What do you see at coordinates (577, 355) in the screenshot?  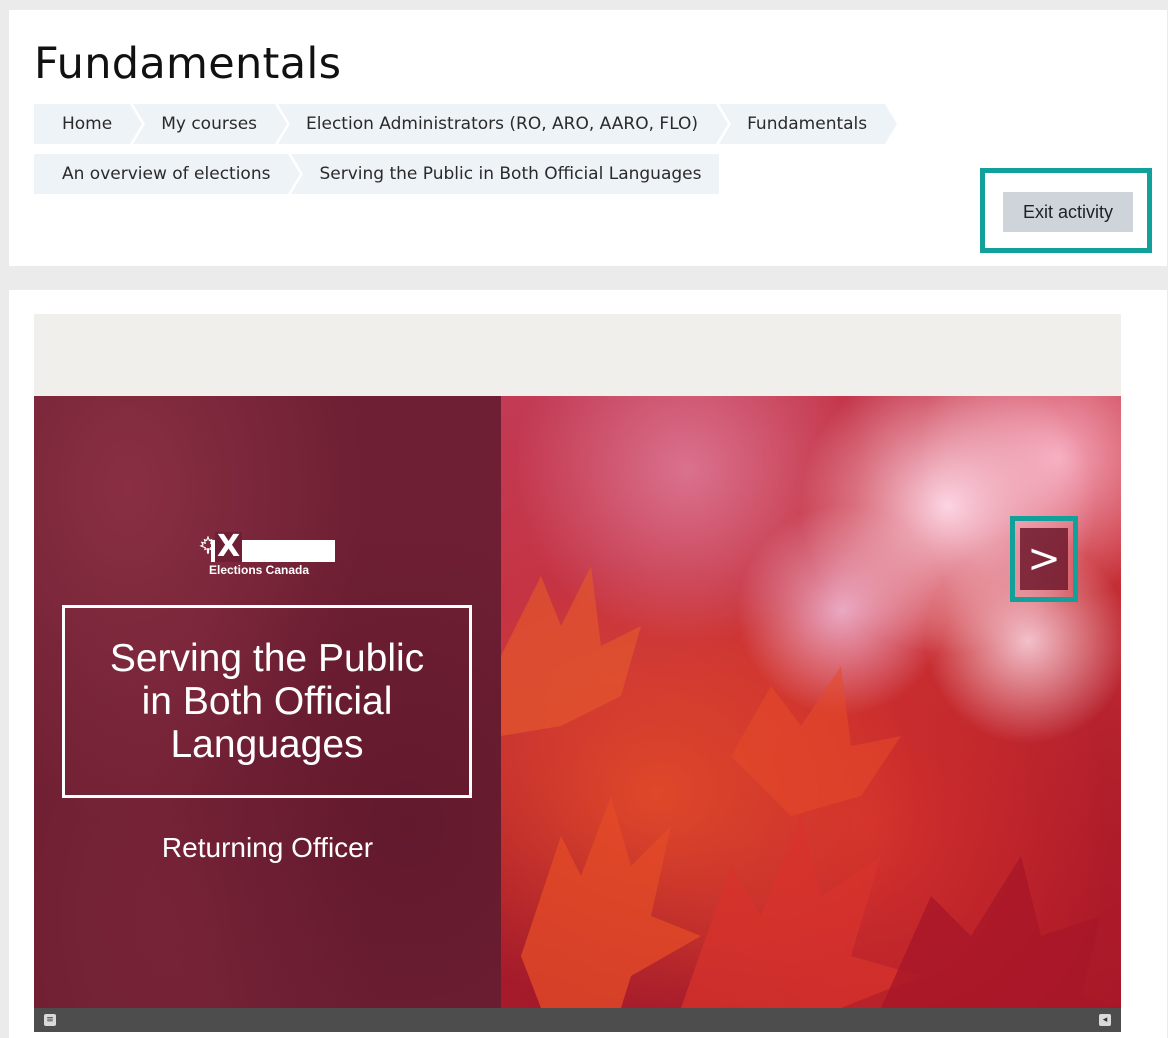 I see `player-top-bar` at bounding box center [577, 355].